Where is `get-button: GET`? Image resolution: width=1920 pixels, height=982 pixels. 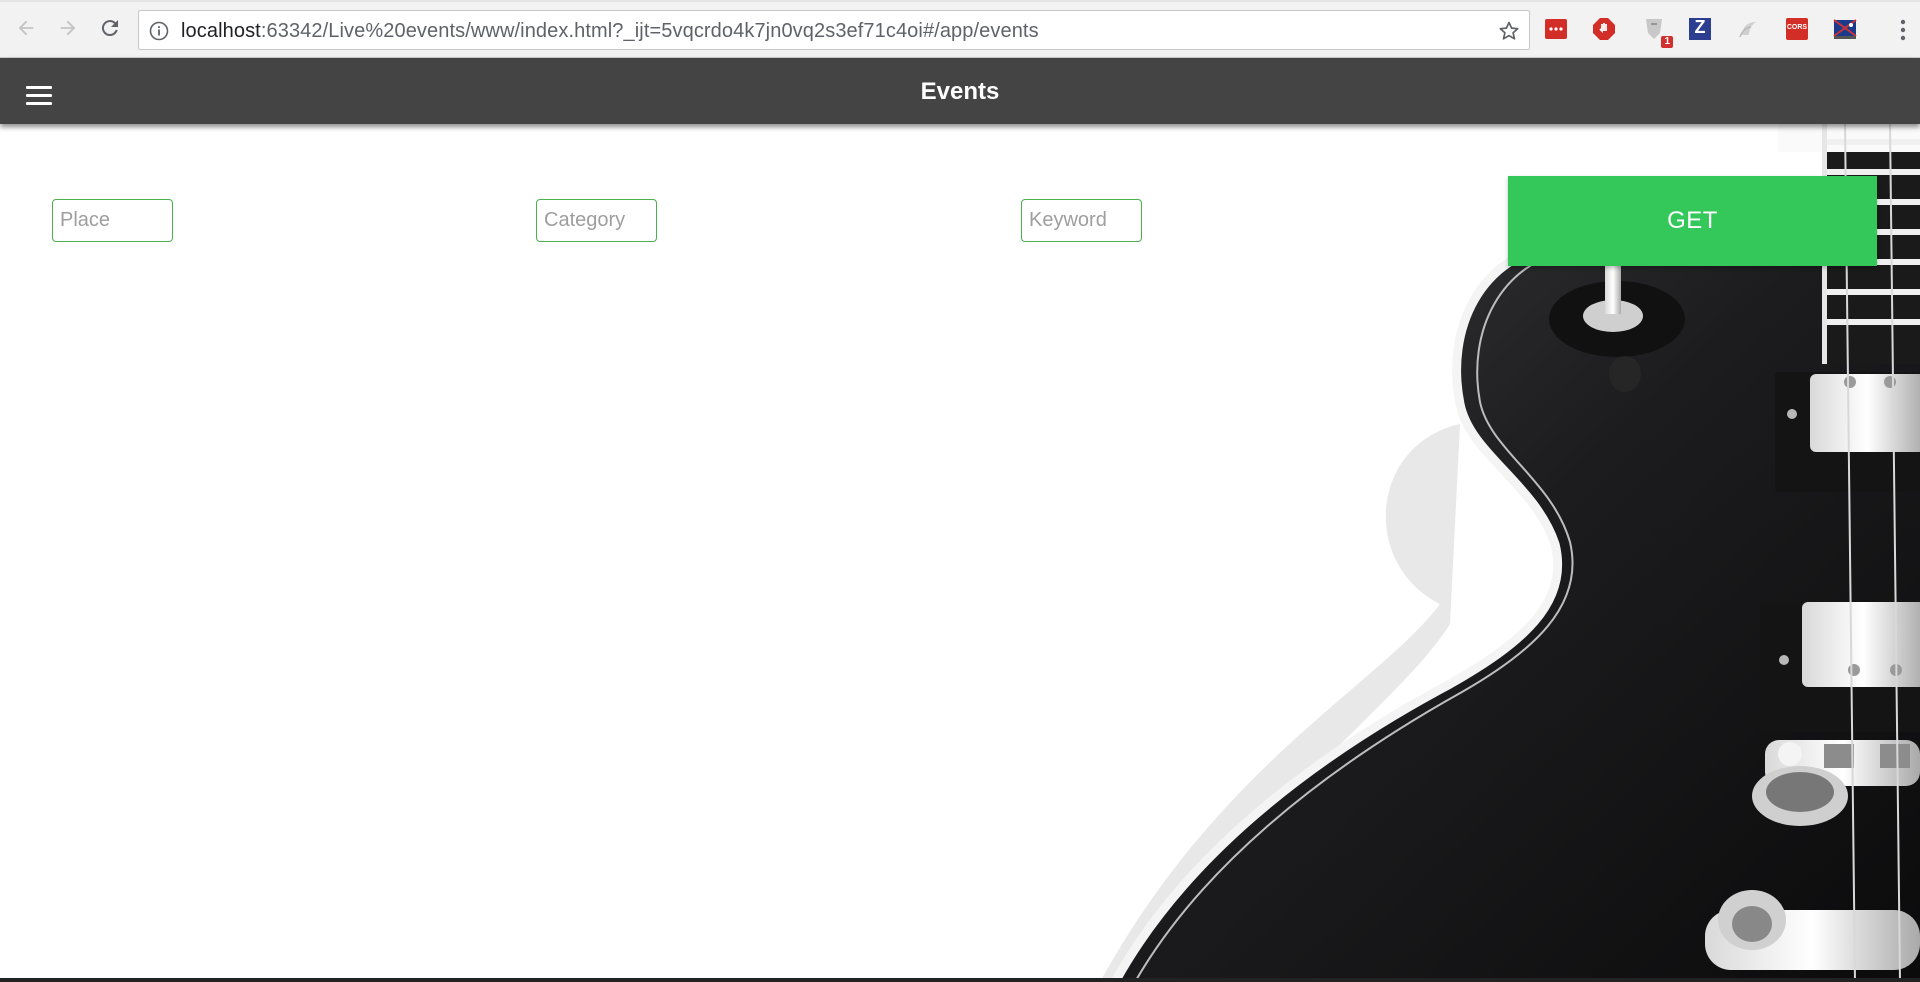 get-button: GET is located at coordinates (1692, 221).